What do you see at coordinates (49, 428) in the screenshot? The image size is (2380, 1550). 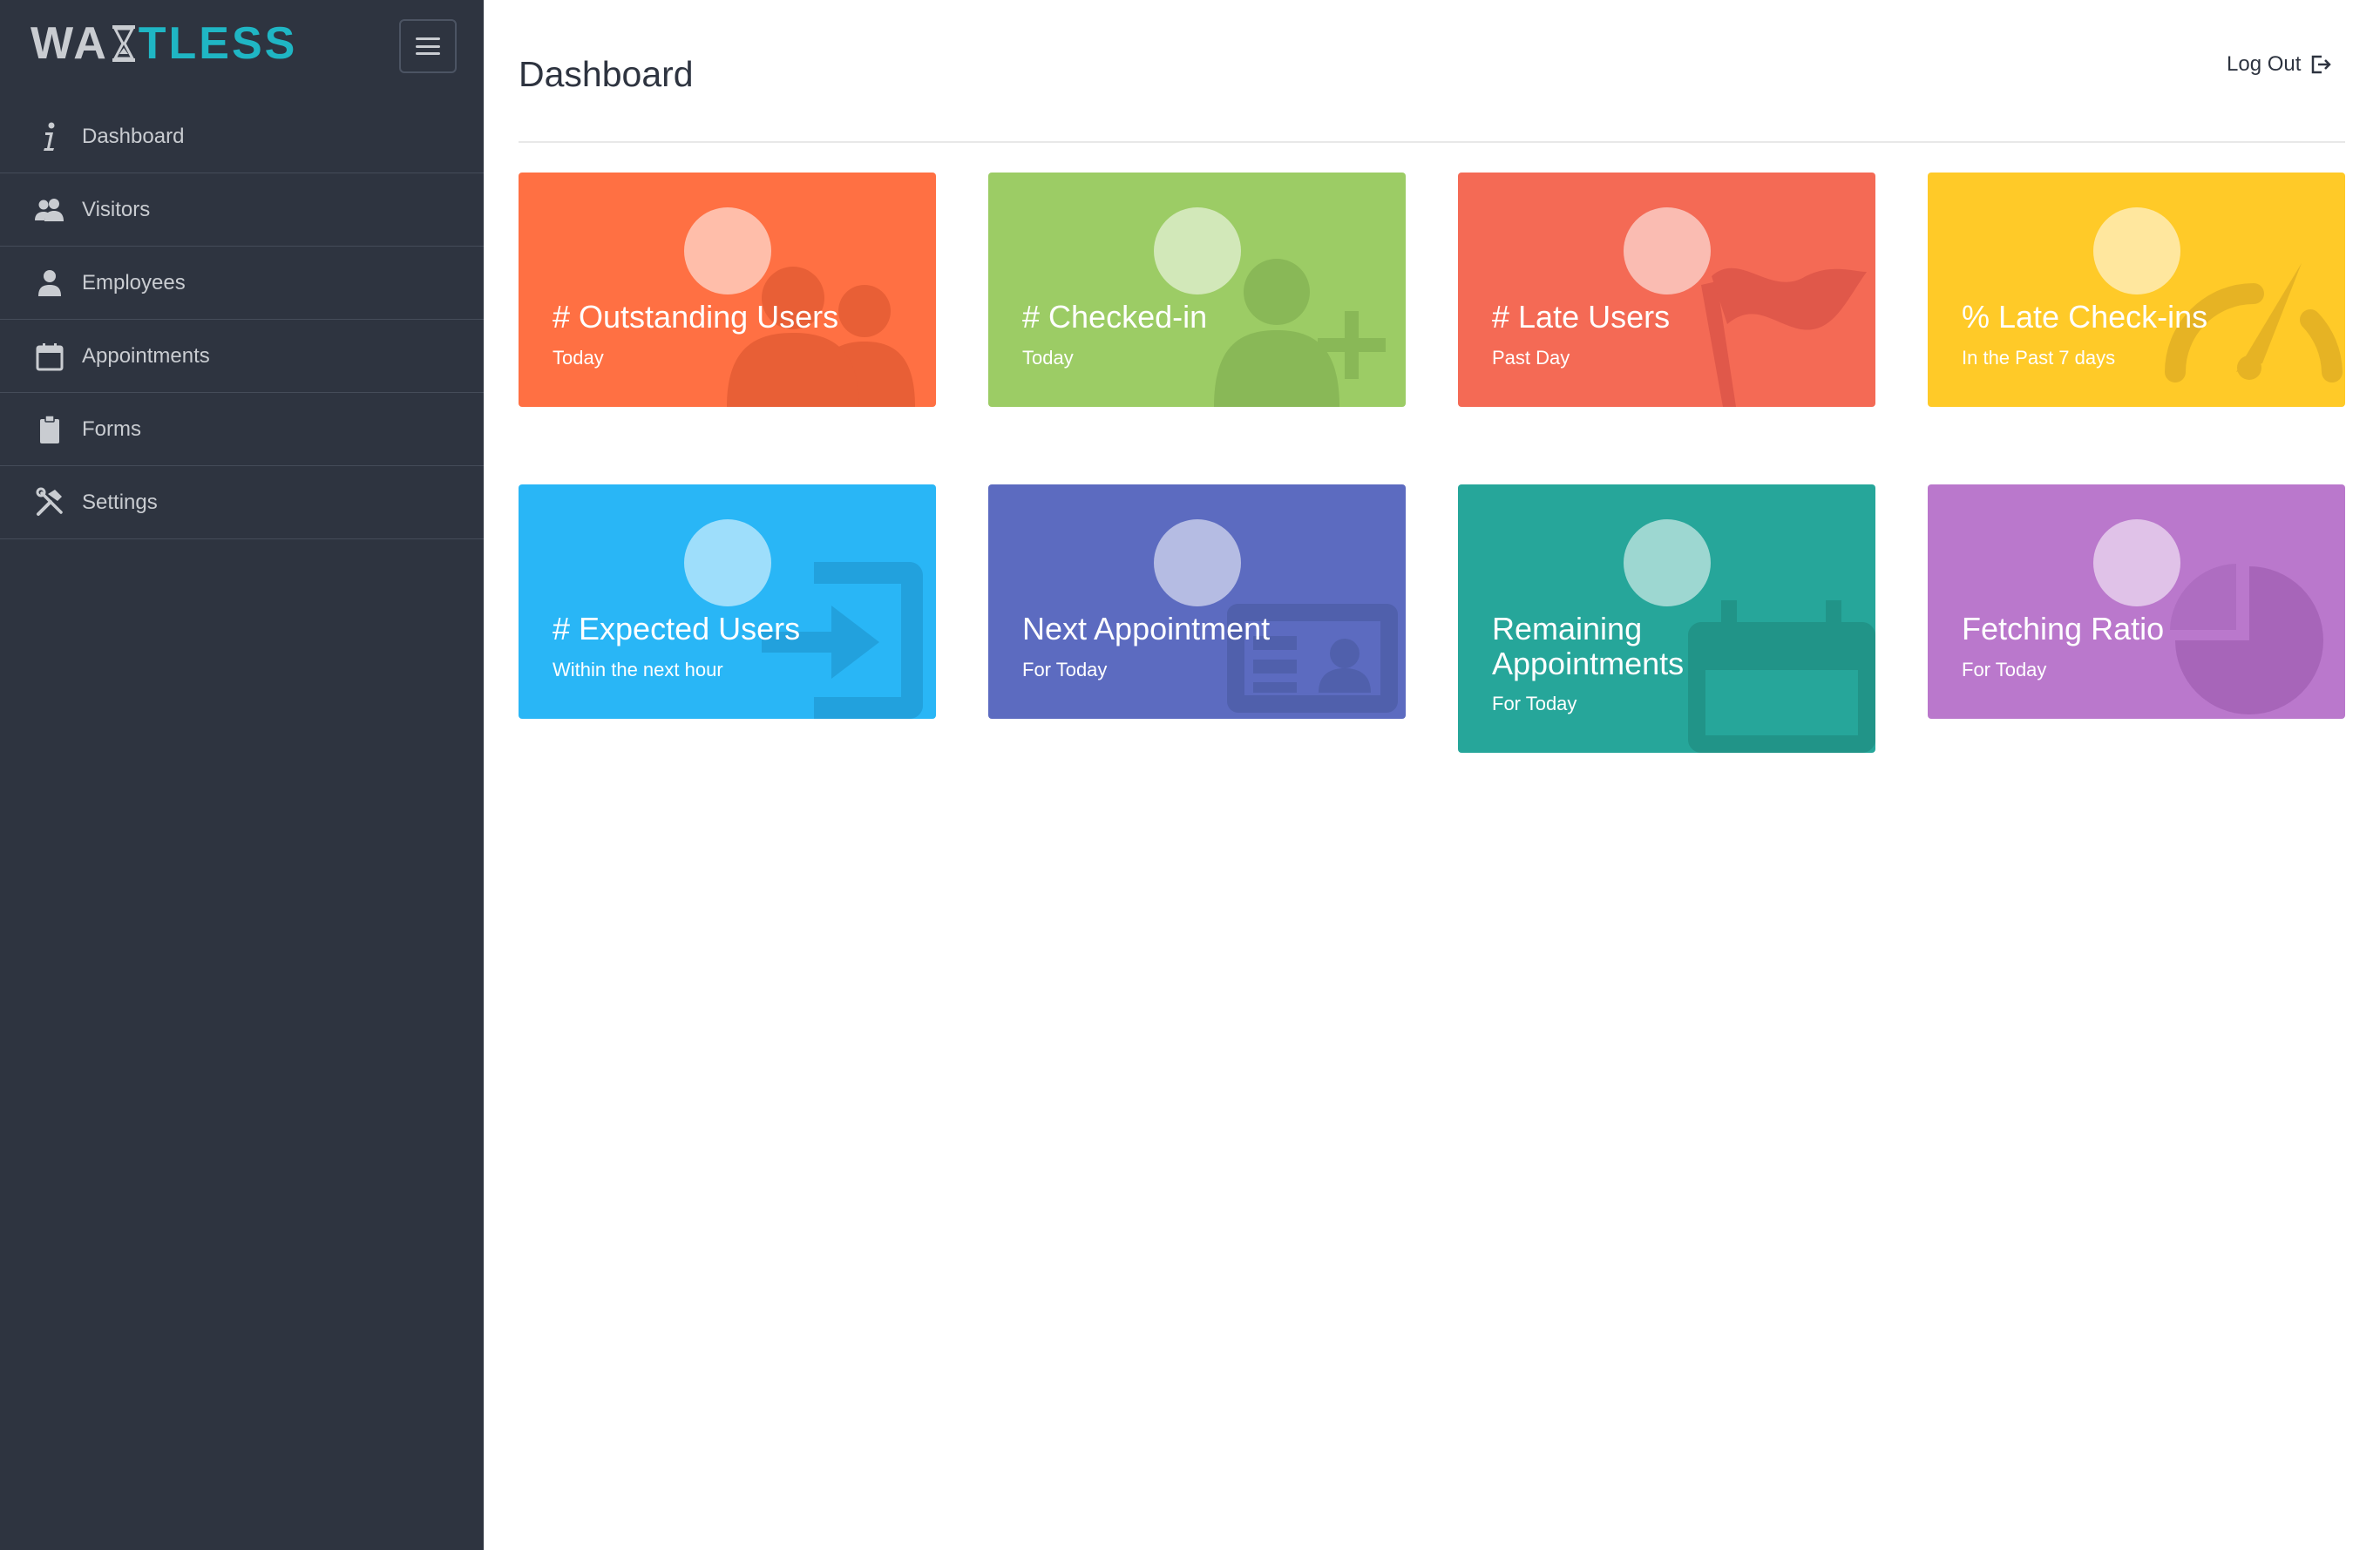 I see `clipboard-icon` at bounding box center [49, 428].